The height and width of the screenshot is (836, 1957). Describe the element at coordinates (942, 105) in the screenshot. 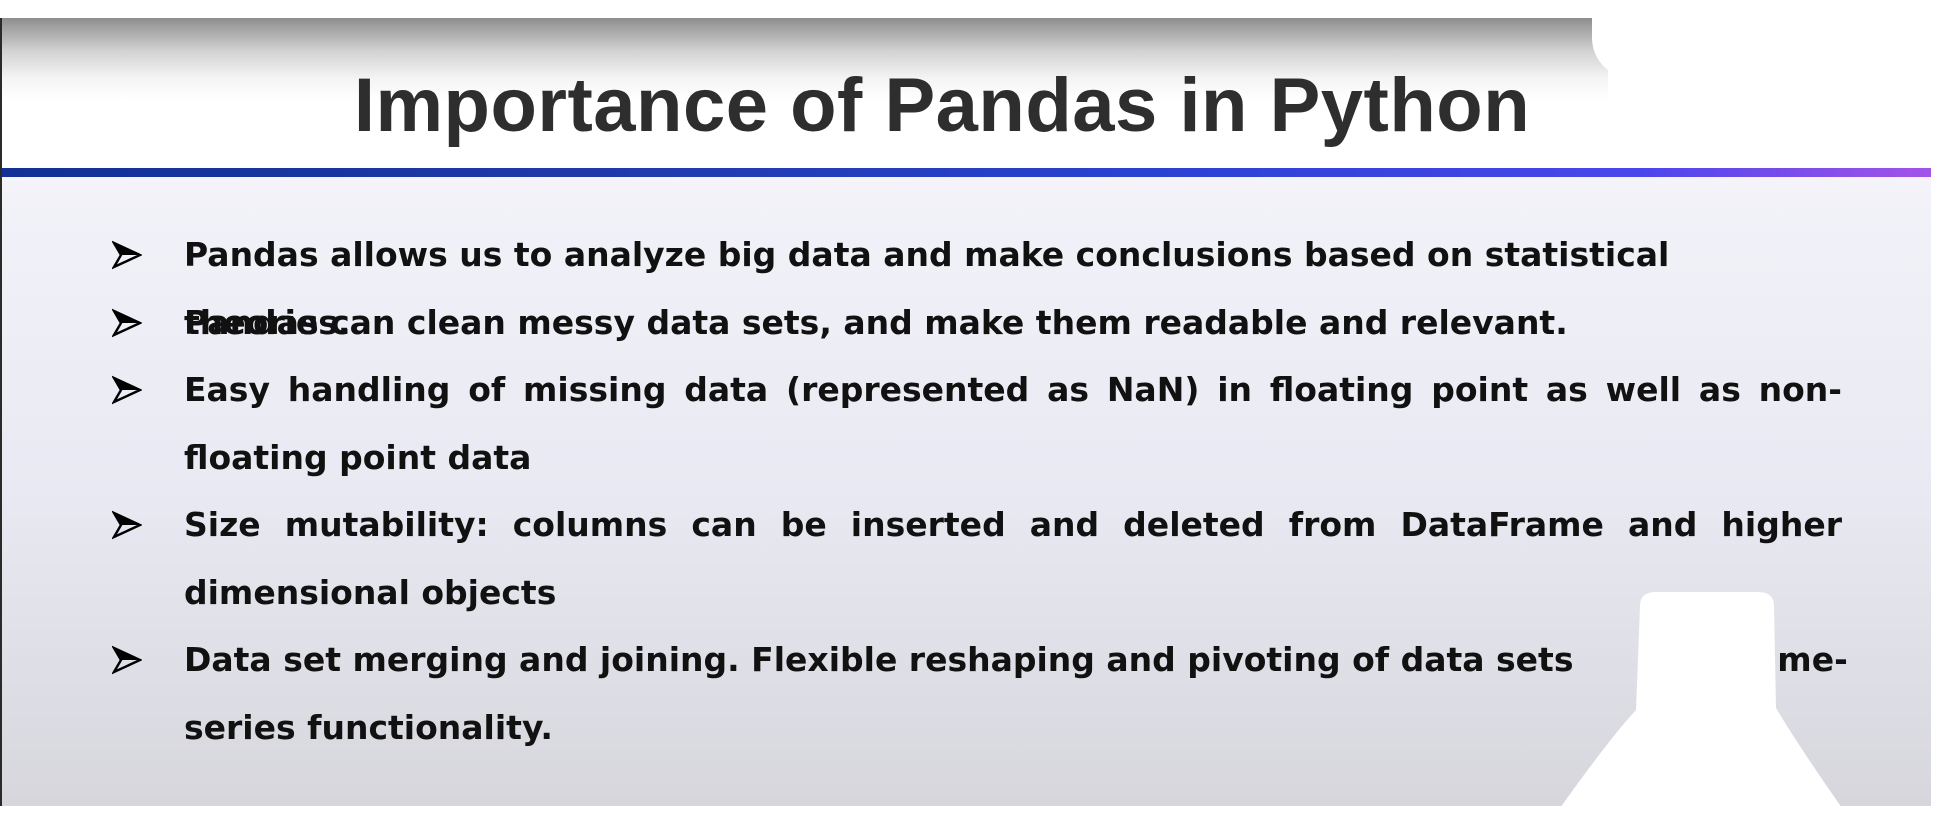

I see `slide-title: Importance of Pandas in Python` at that location.